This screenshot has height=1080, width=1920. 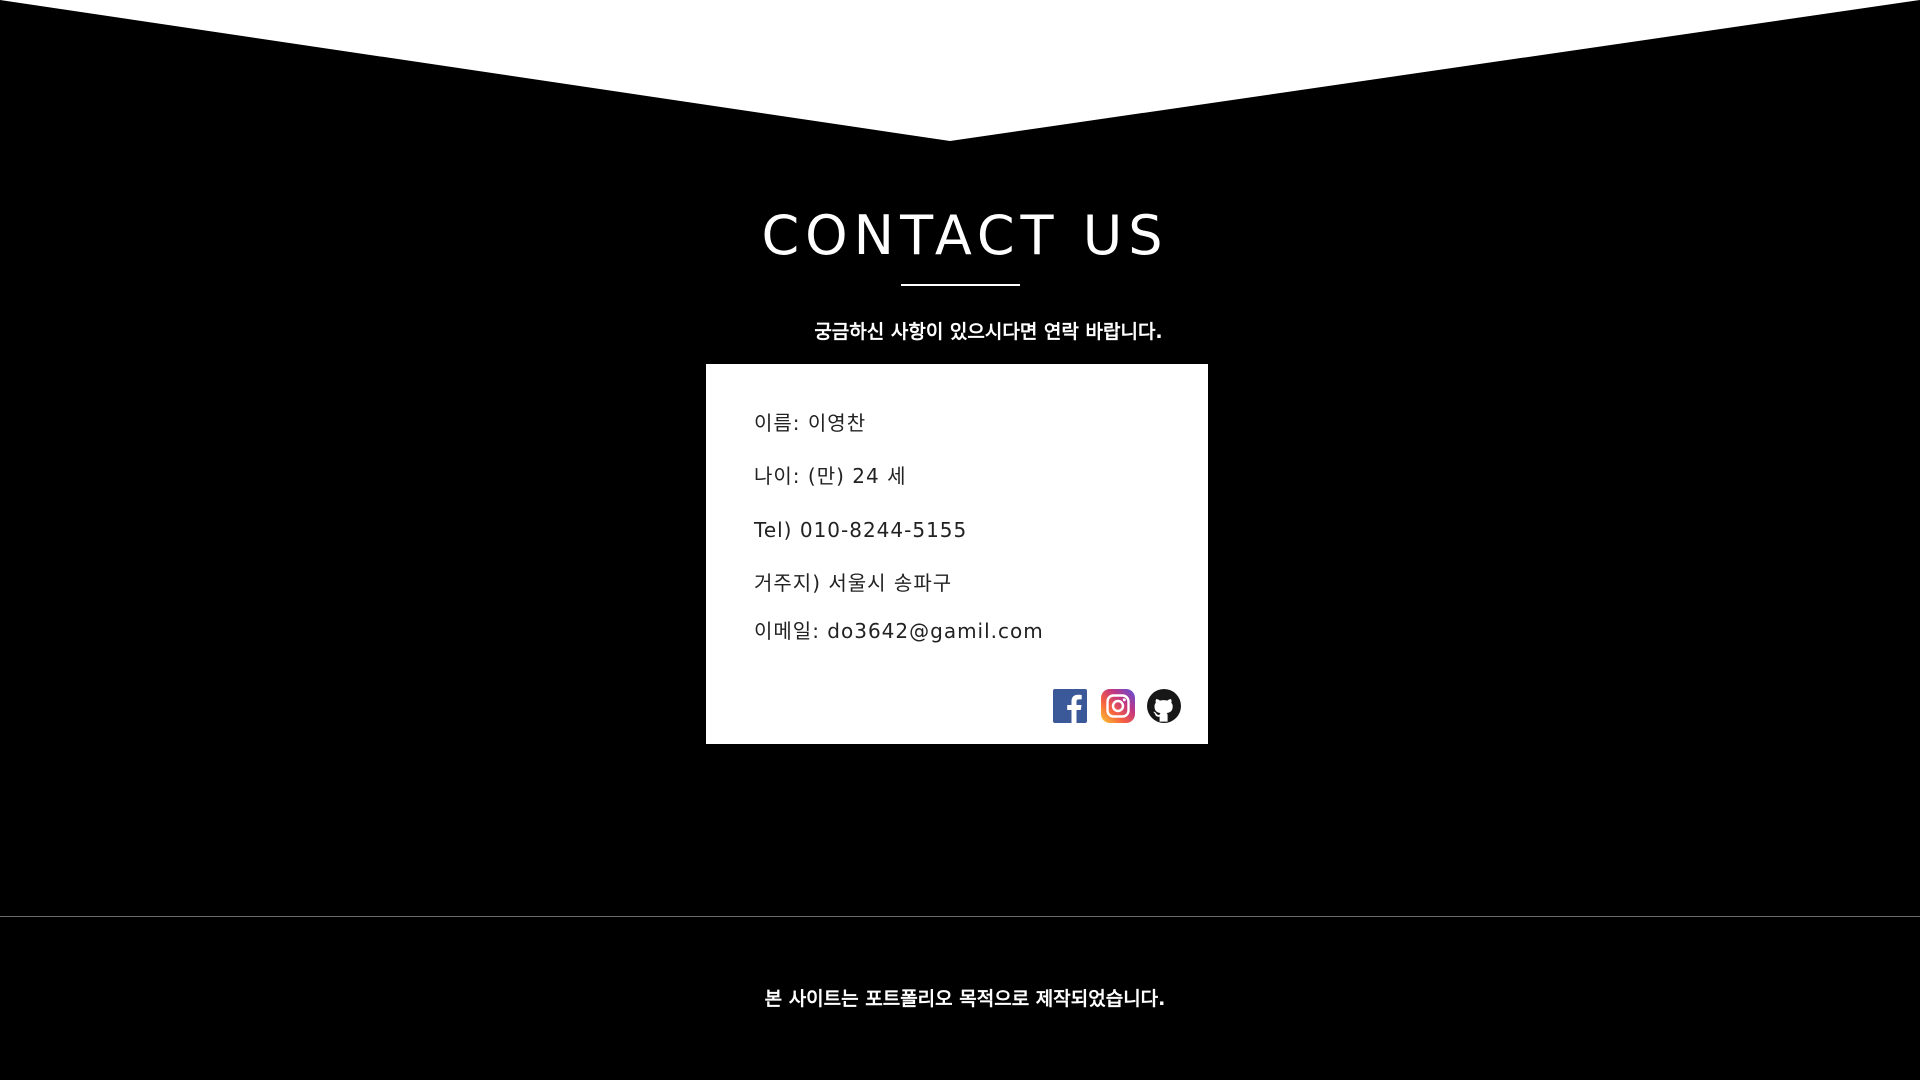 I want to click on facebook-icon, so click(x=1070, y=706).